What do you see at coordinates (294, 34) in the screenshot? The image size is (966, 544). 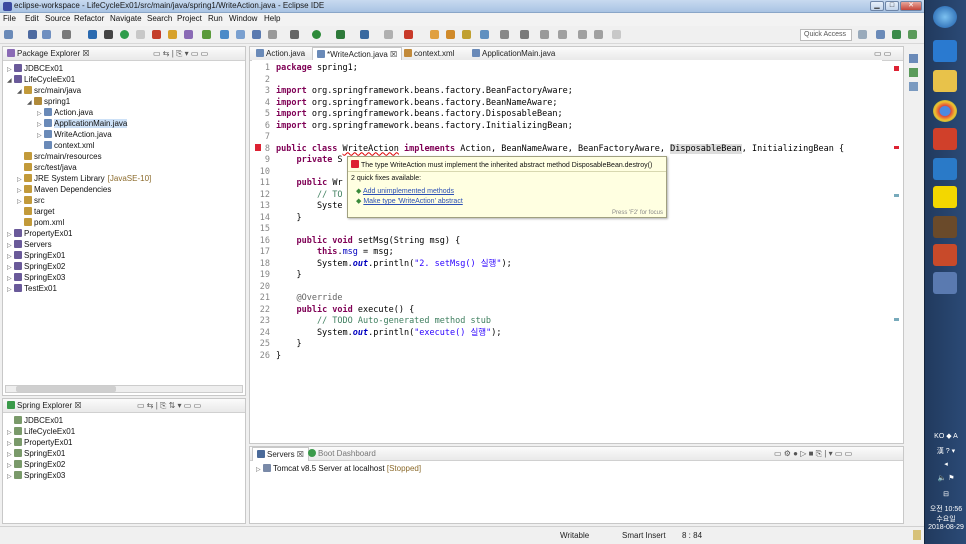 I see `debug-icon` at bounding box center [294, 34].